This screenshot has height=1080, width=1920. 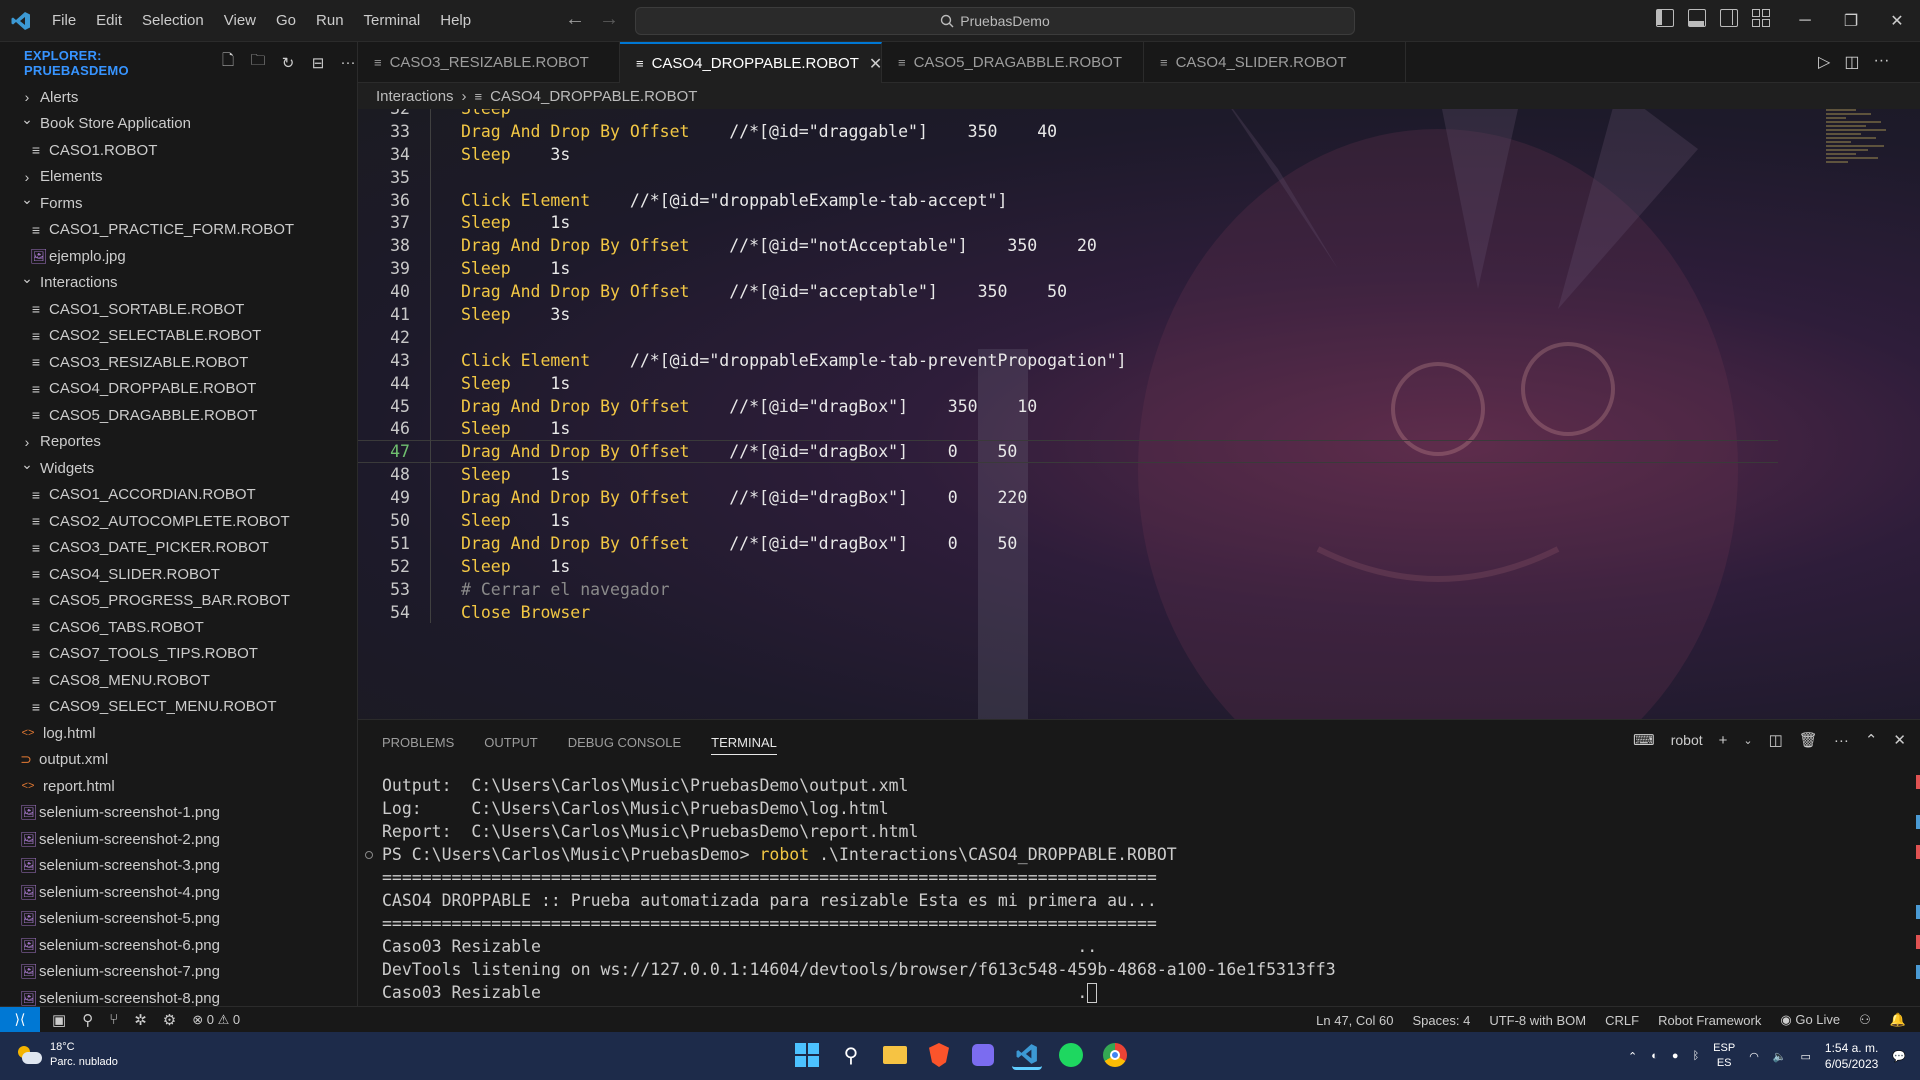 I want to click on menu-item-edit: Edit, so click(x=109, y=21).